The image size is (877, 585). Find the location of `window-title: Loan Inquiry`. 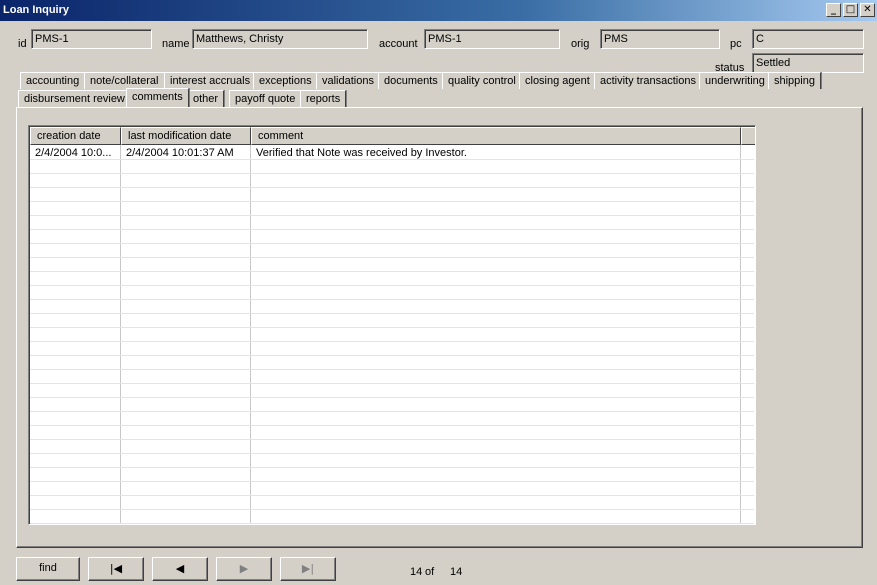

window-title: Loan Inquiry is located at coordinates (36, 10).